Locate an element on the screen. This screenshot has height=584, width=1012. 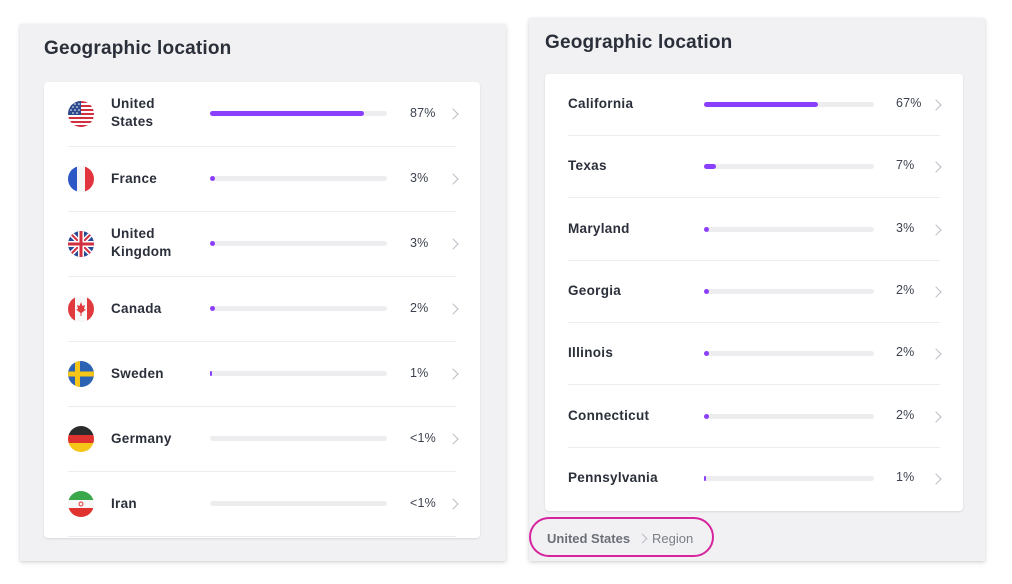
country-row: United States 87% is located at coordinates (262, 114).